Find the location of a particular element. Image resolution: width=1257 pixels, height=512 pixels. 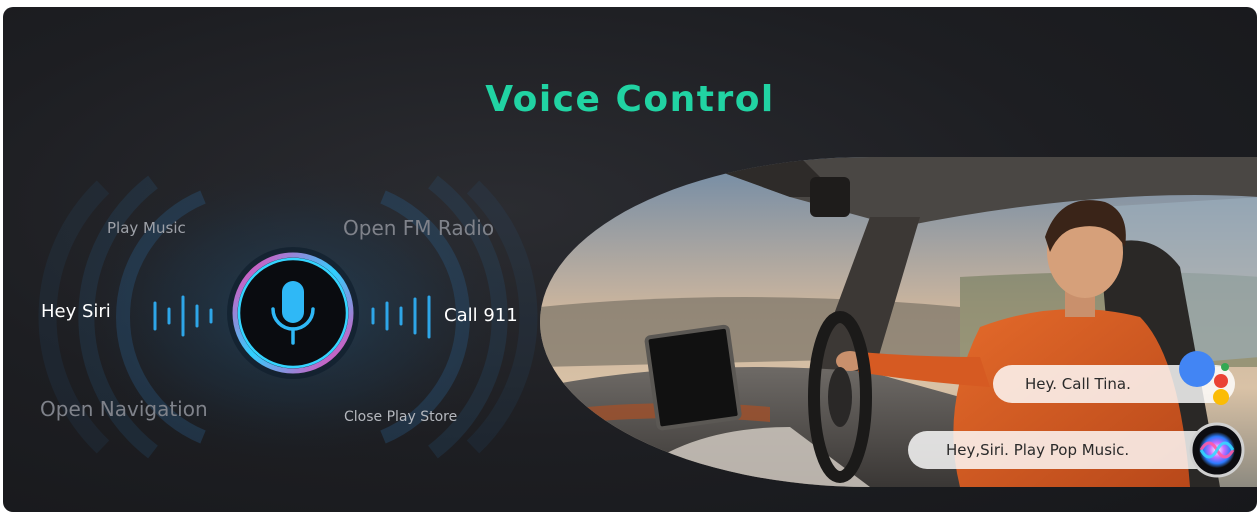

google-assistant-icon is located at coordinates (1204, 378).